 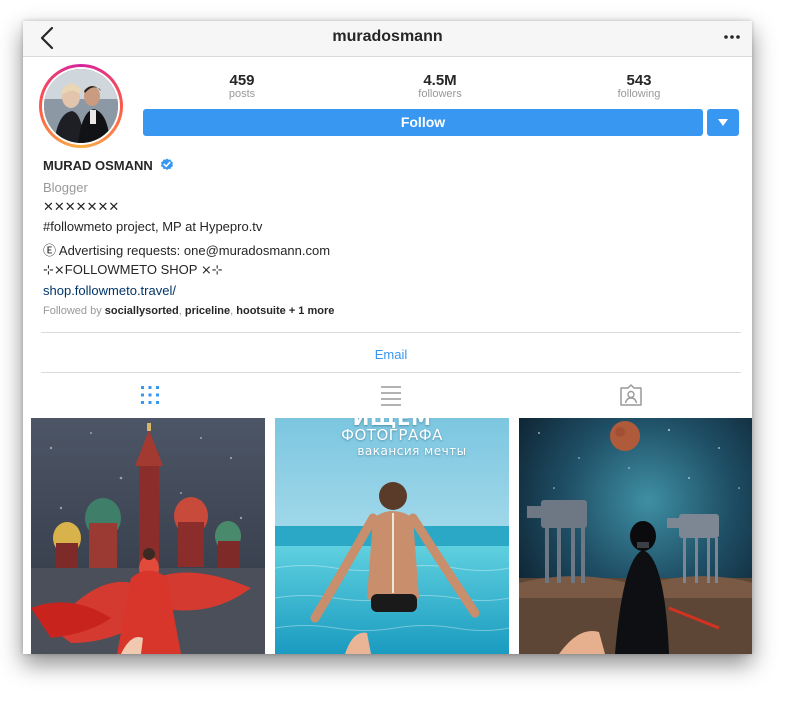 I want to click on verified-badge-icon, so click(x=167, y=166).